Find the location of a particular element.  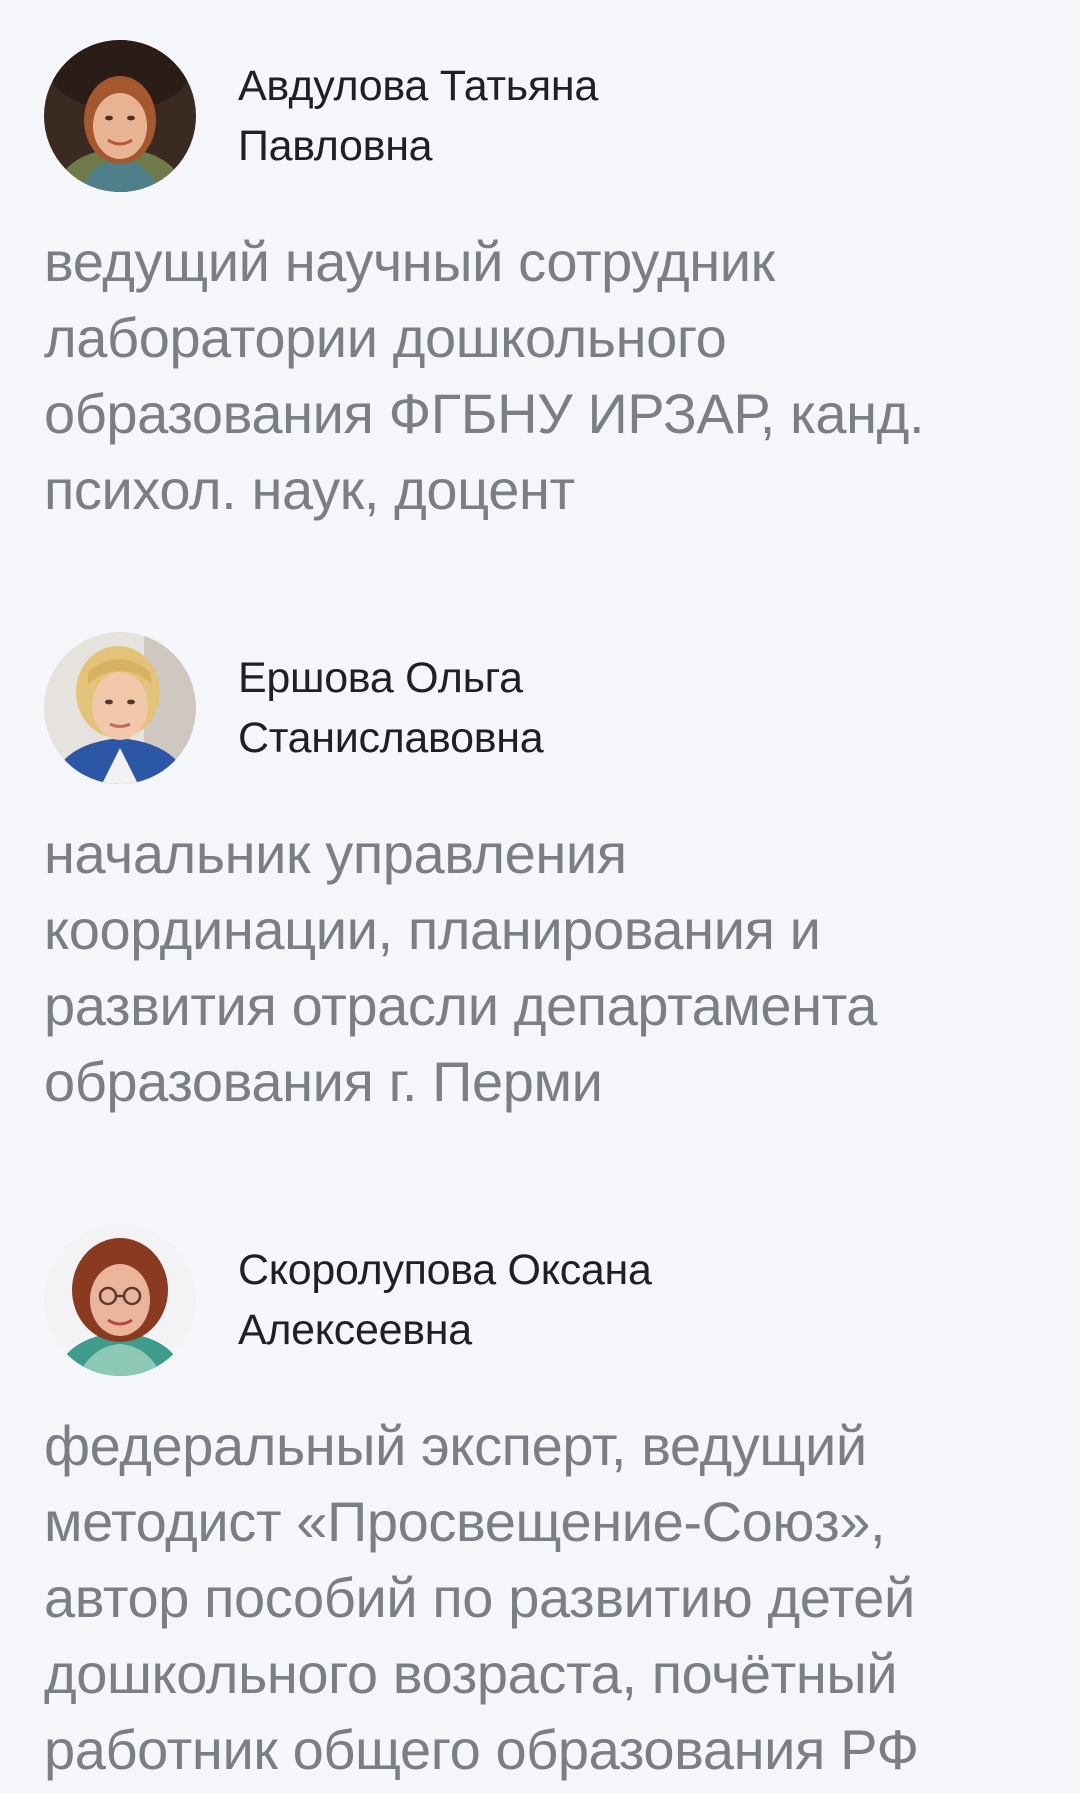

role-line: психол. наук, доцент is located at coordinates (309, 489).